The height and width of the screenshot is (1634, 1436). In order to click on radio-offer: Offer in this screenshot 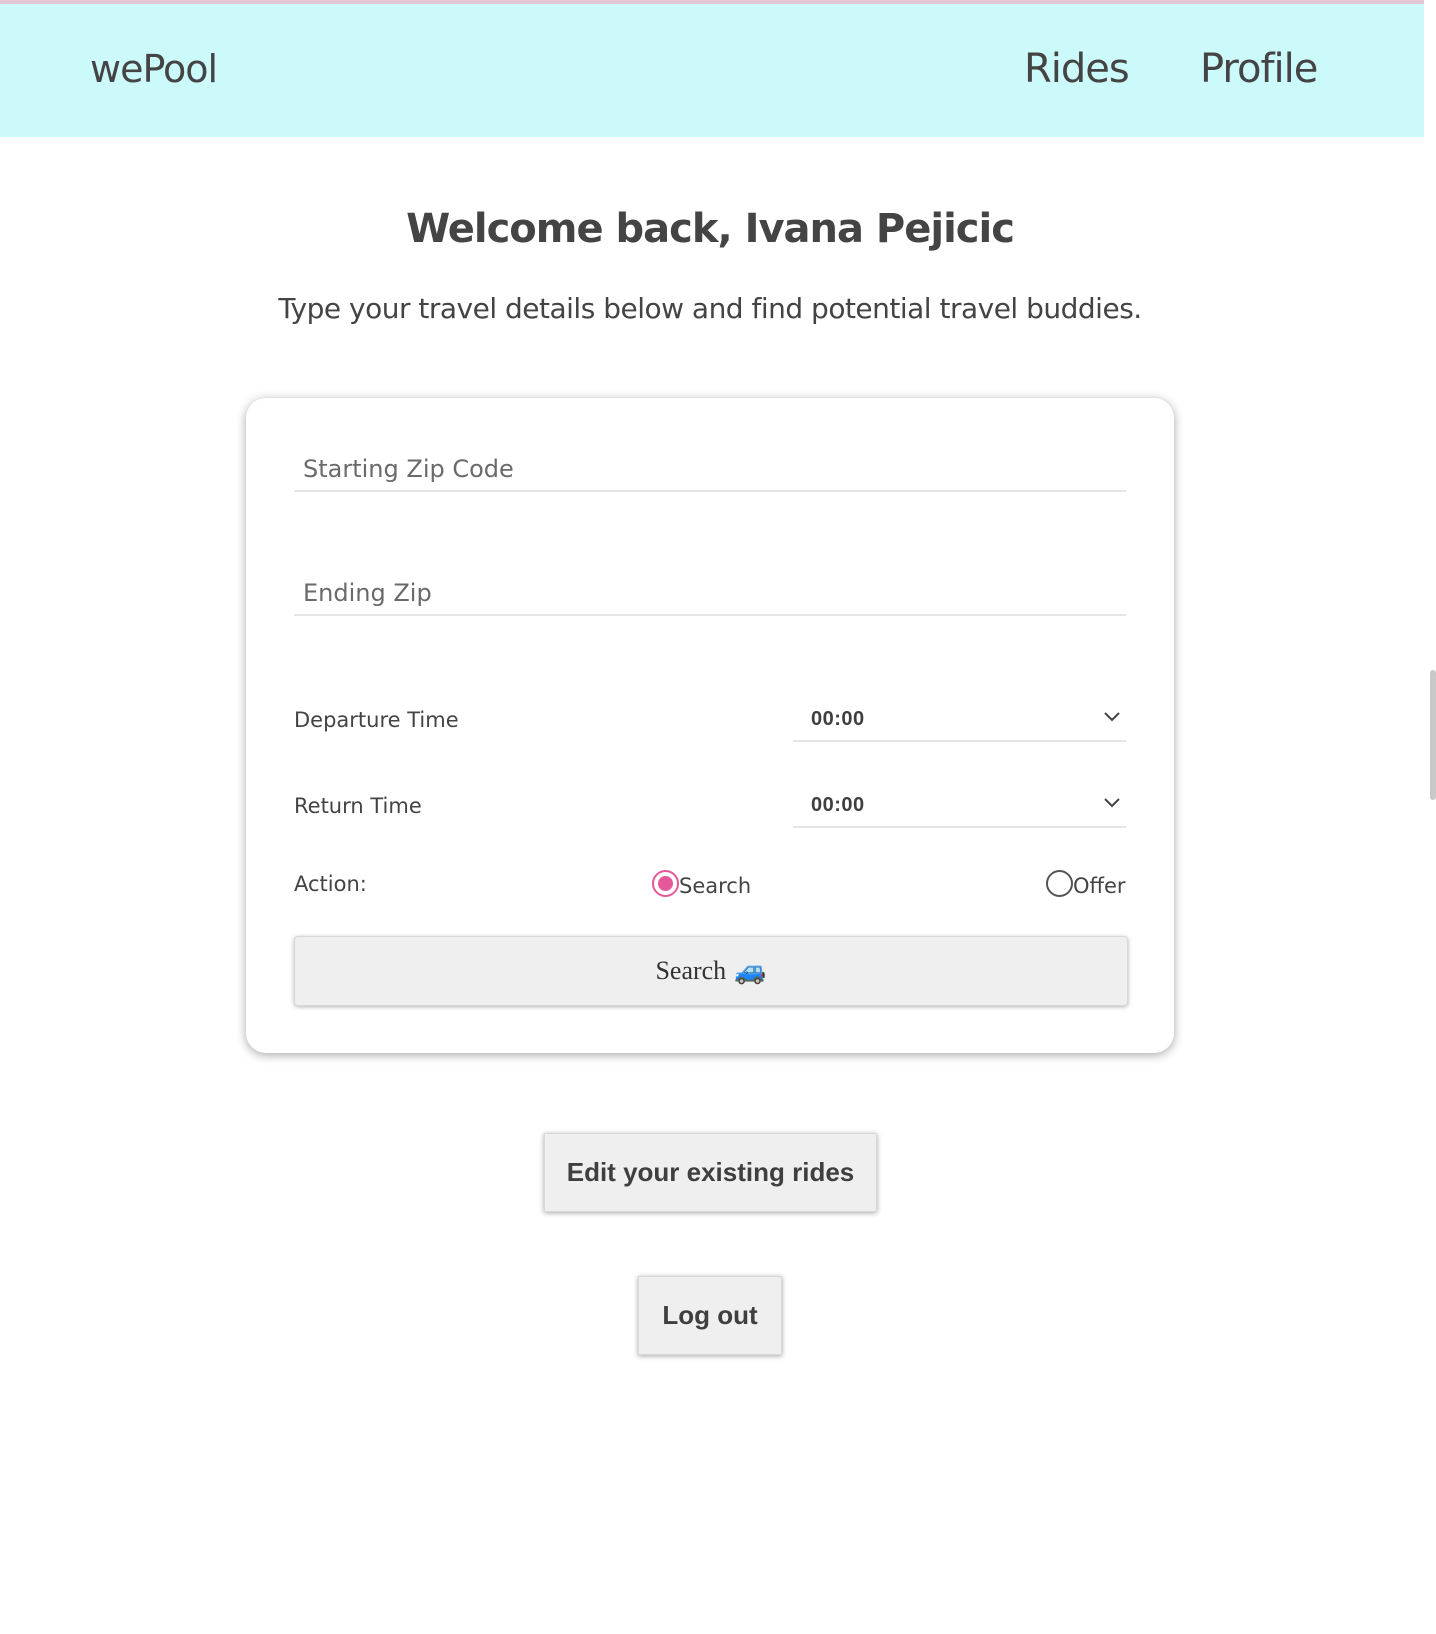, I will do `click(1086, 883)`.